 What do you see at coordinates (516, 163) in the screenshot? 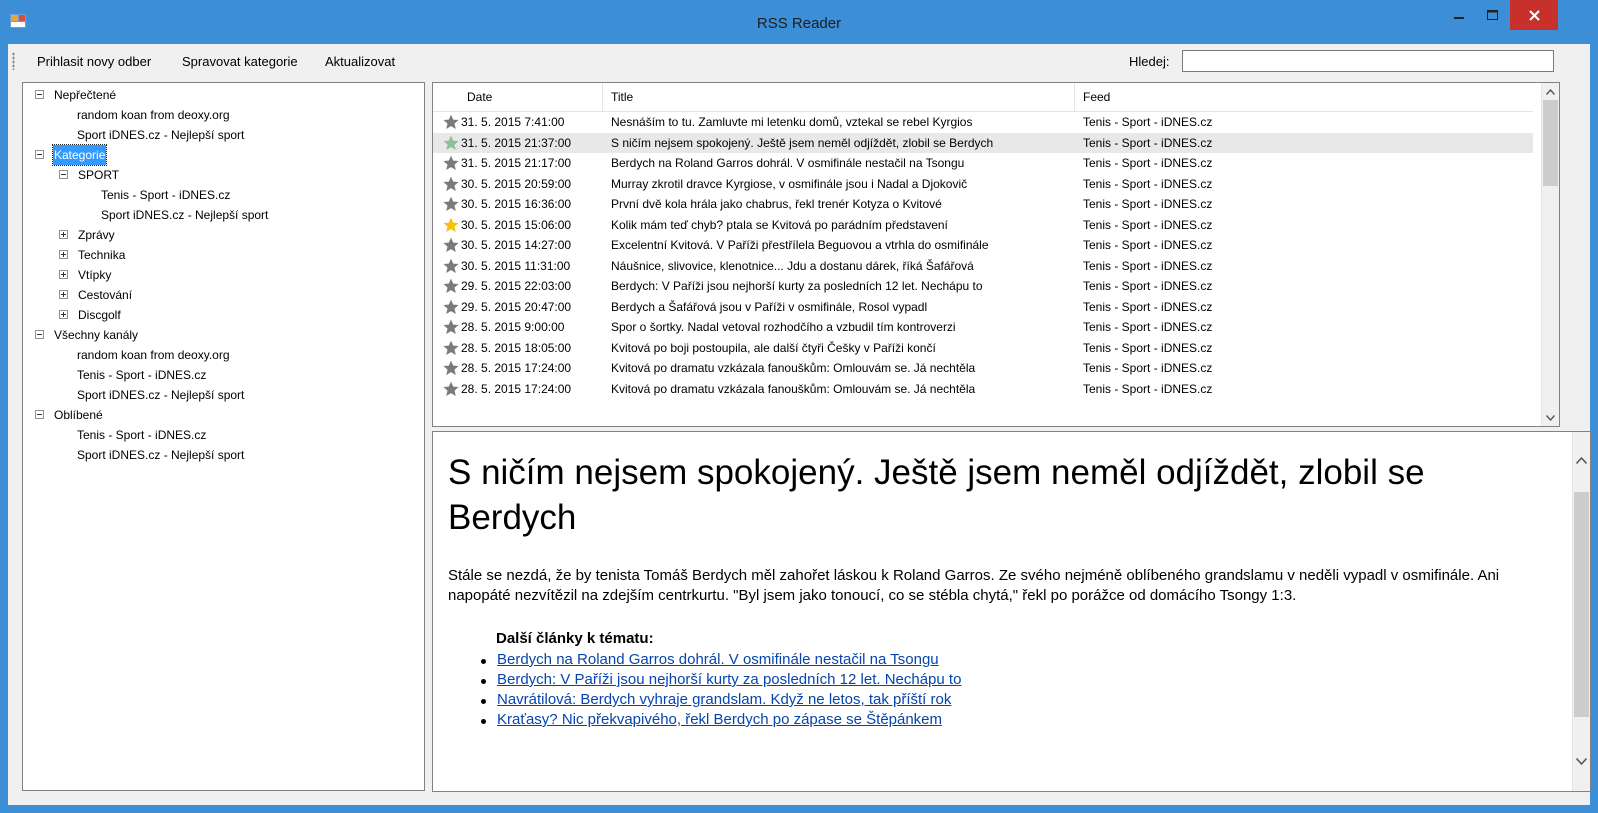
I see `article-date: 31. 5. 2015 21:17:00` at bounding box center [516, 163].